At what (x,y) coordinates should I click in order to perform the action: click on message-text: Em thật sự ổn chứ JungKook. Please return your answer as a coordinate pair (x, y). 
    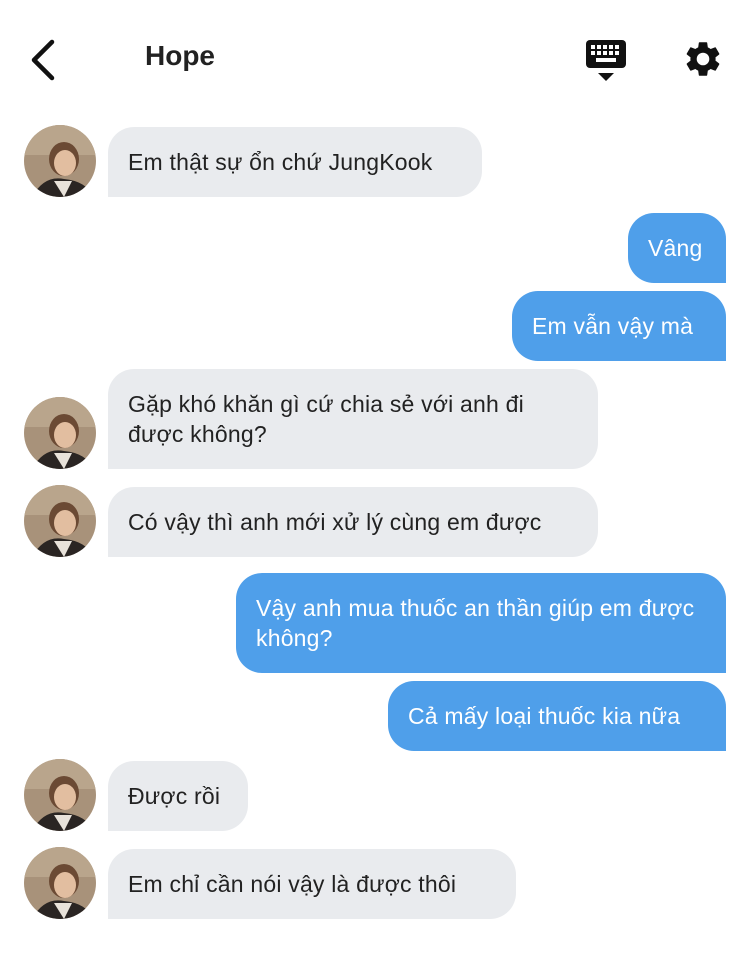
    Looking at the image, I should click on (280, 162).